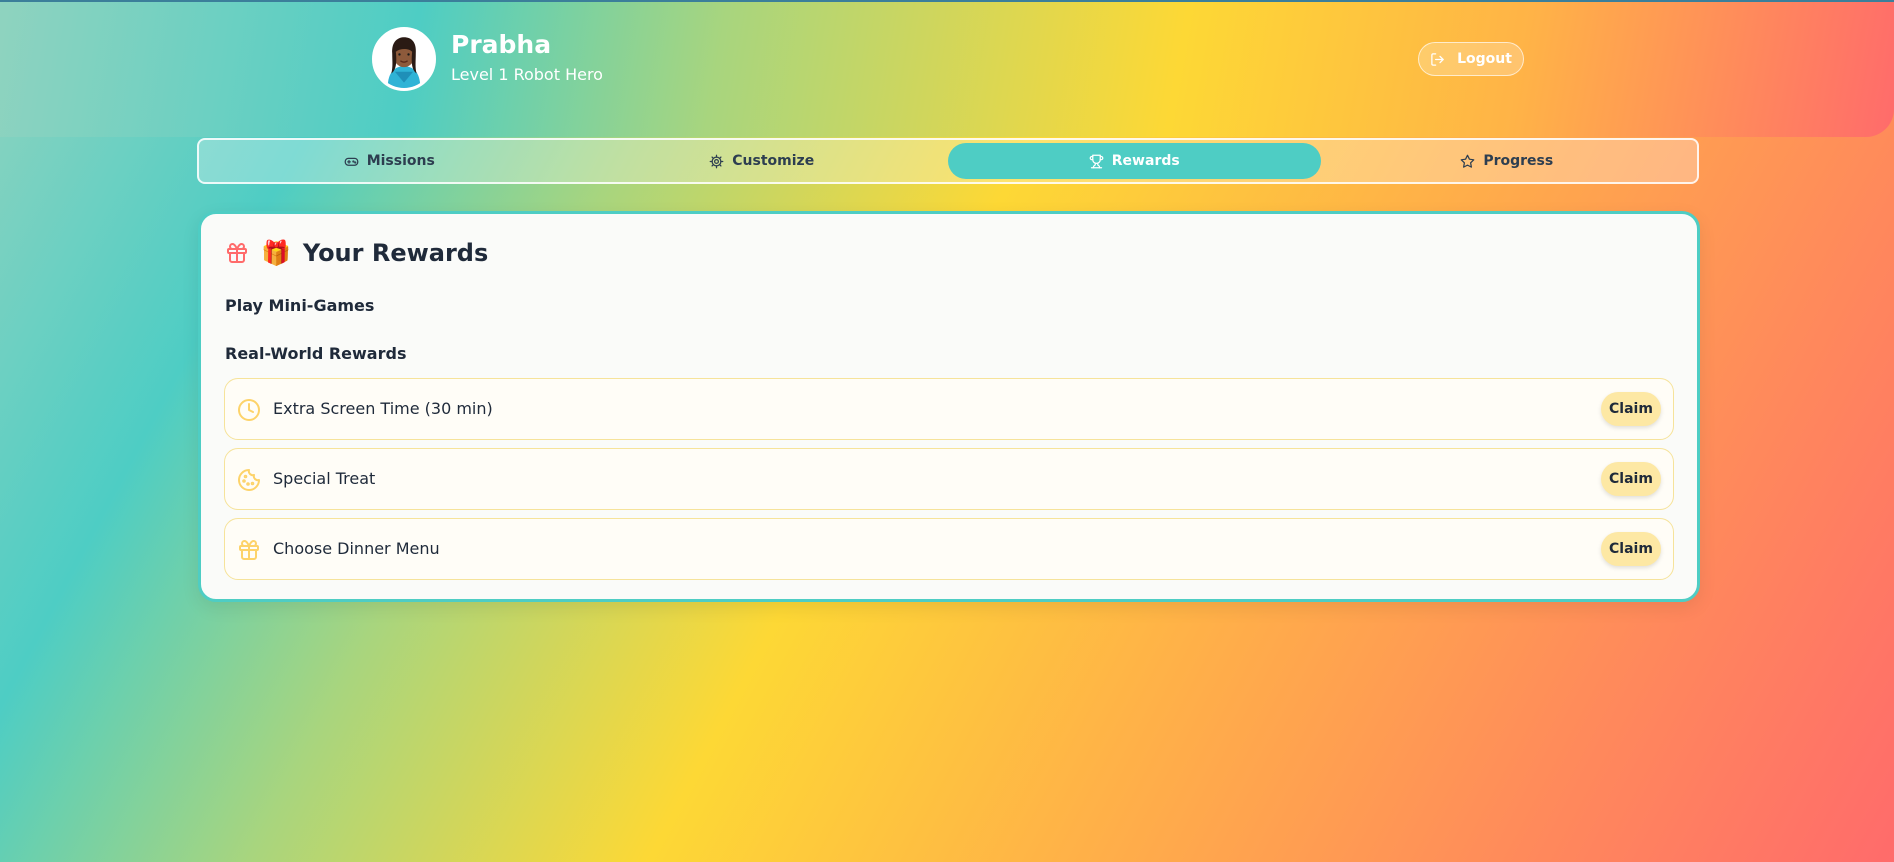  What do you see at coordinates (316, 353) in the screenshot?
I see `real-world-rewards-heading: Real-World Rewards` at bounding box center [316, 353].